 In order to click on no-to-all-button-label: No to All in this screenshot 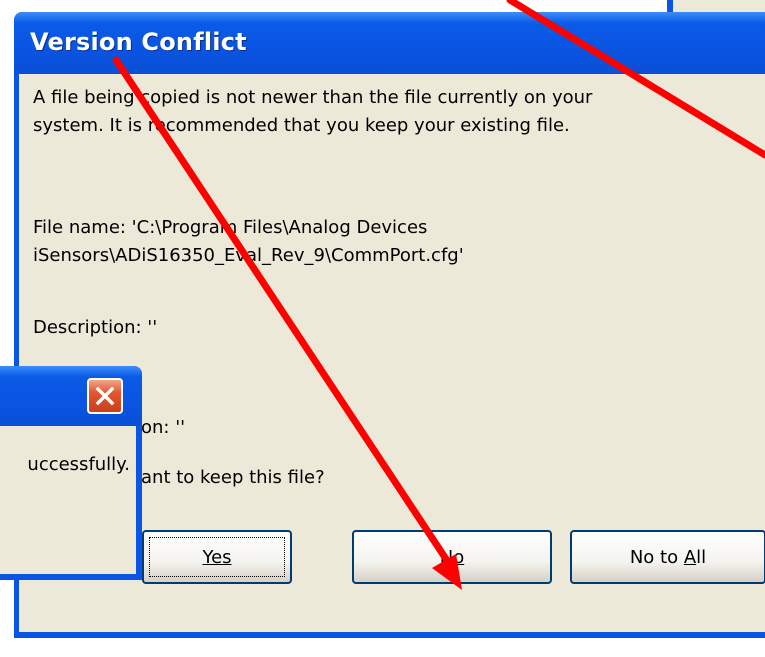, I will do `click(668, 557)`.